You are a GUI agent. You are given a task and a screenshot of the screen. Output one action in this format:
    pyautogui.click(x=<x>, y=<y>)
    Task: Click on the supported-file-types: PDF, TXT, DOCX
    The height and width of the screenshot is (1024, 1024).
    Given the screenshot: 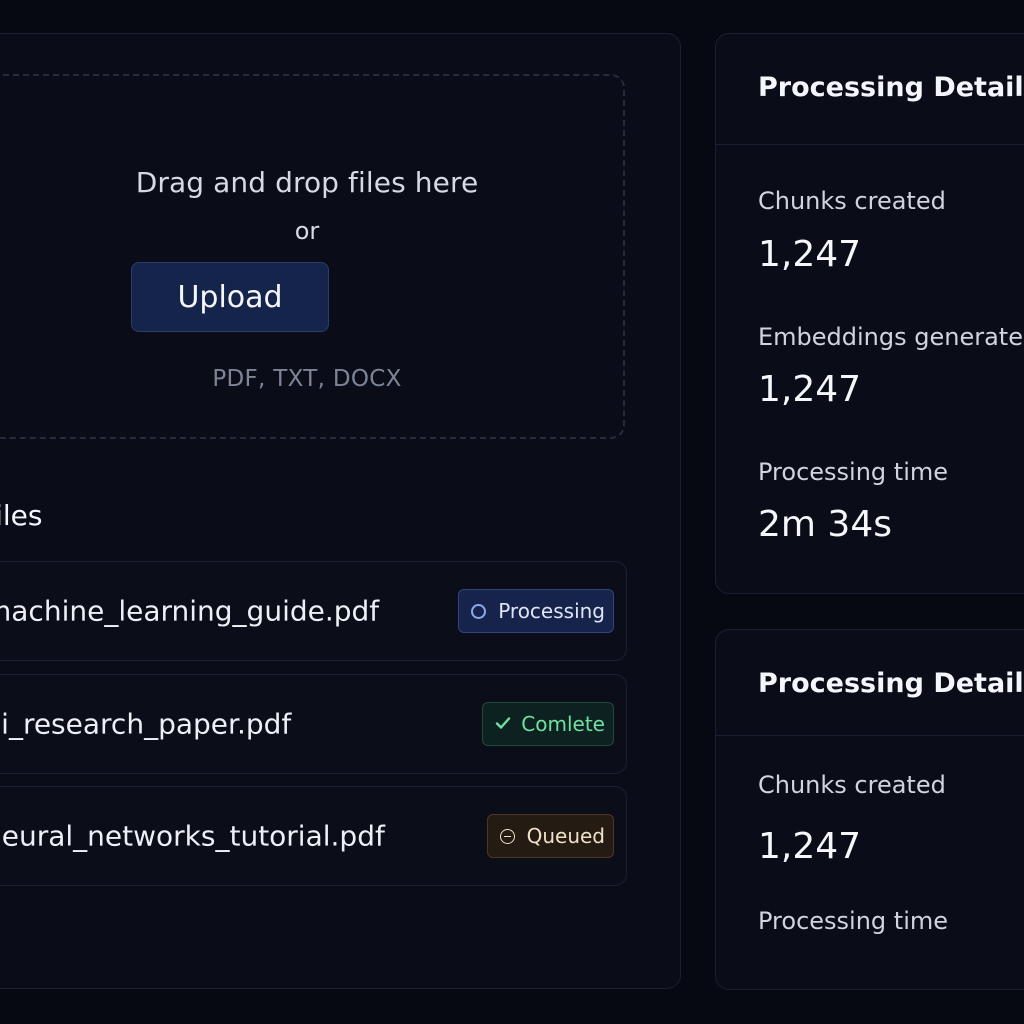 What is the action you would take?
    pyautogui.click(x=307, y=379)
    